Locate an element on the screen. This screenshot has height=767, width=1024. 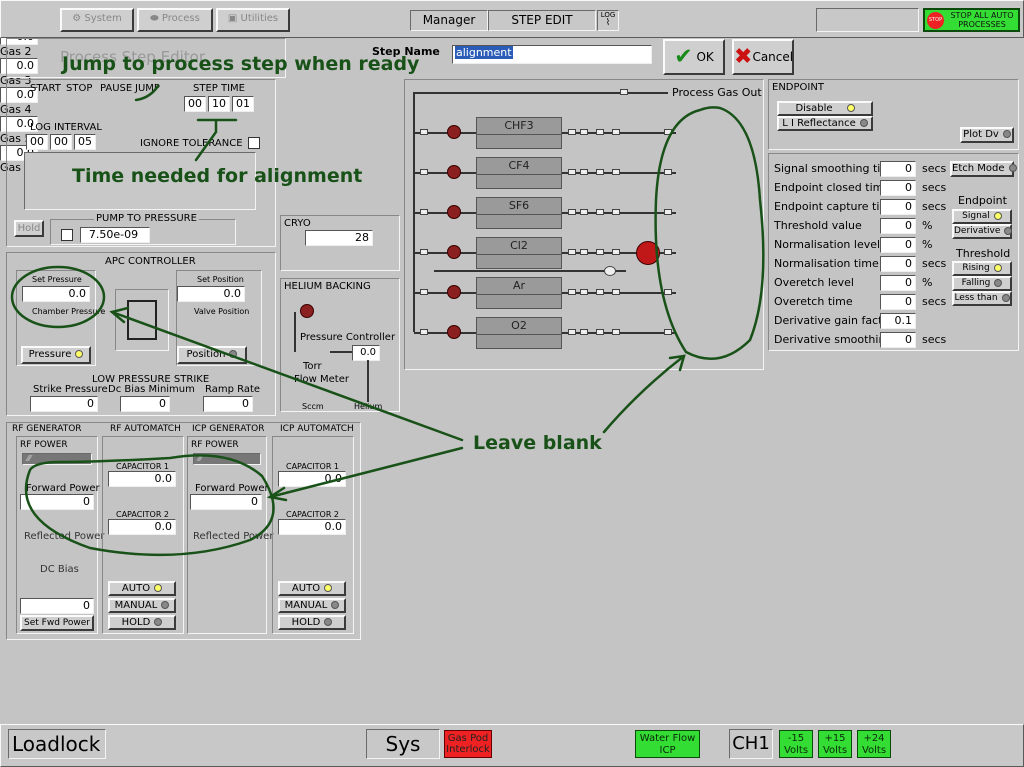
pressure-mode-button: Pressure is located at coordinates (56, 355).